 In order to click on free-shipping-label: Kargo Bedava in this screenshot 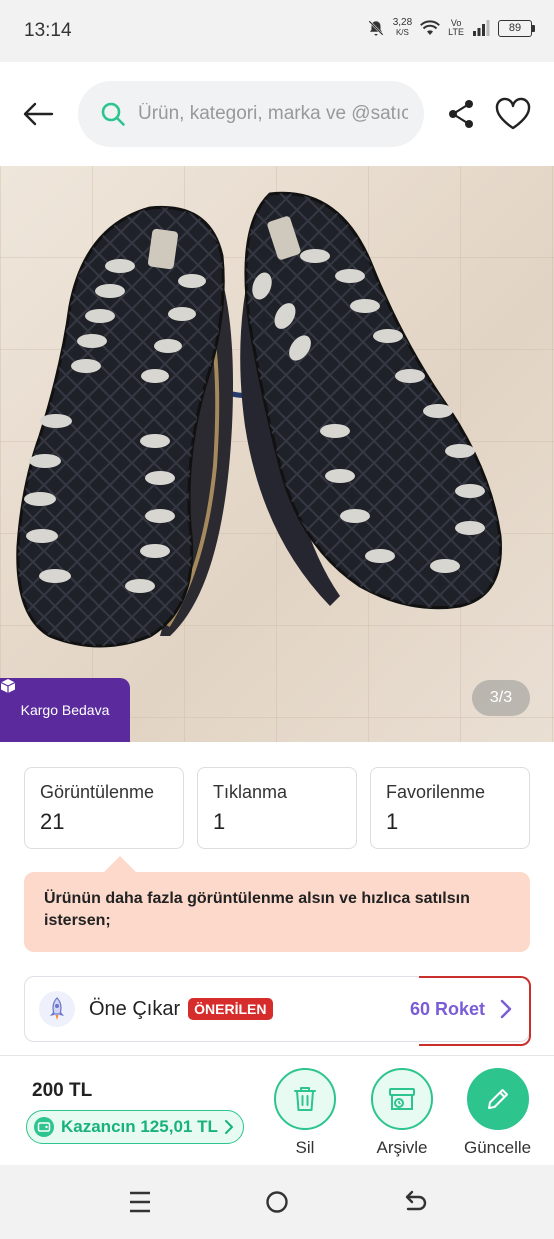, I will do `click(65, 710)`.